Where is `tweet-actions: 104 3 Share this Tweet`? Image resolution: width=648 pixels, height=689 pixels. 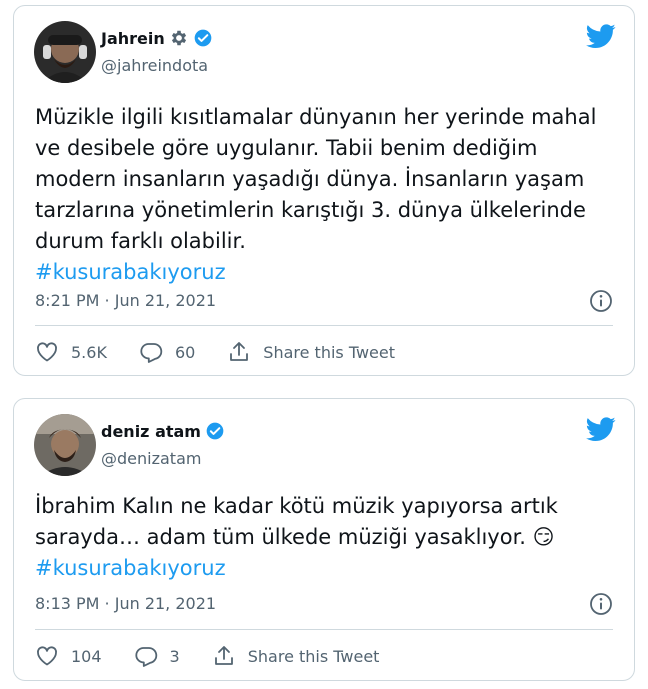 tweet-actions: 104 3 Share this Tweet is located at coordinates (223, 656).